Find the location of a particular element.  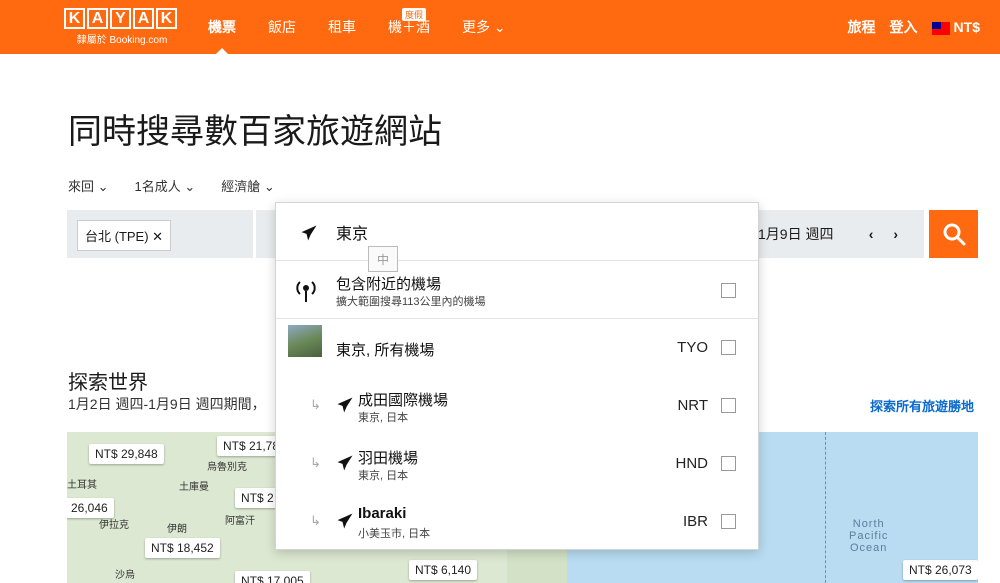

ime-indicator: 中 is located at coordinates (383, 259).